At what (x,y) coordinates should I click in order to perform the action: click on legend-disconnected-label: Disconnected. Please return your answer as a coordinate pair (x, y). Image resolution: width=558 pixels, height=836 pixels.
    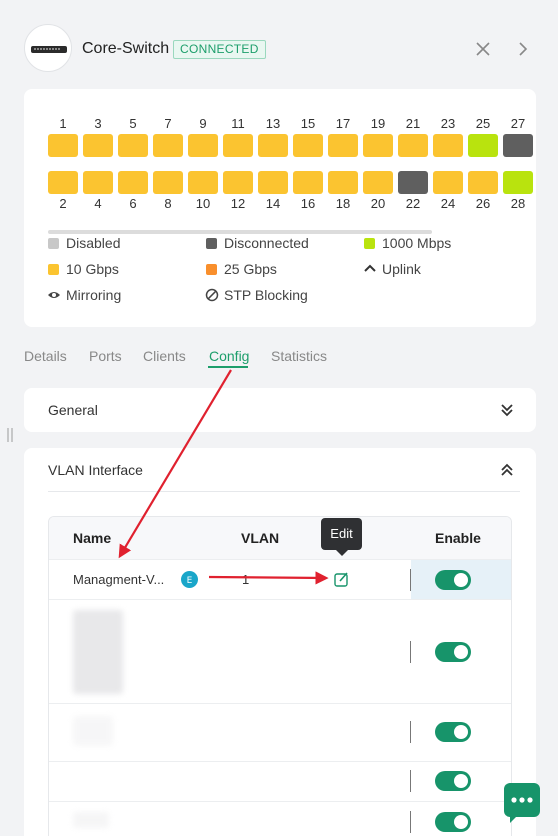
    Looking at the image, I should click on (266, 243).